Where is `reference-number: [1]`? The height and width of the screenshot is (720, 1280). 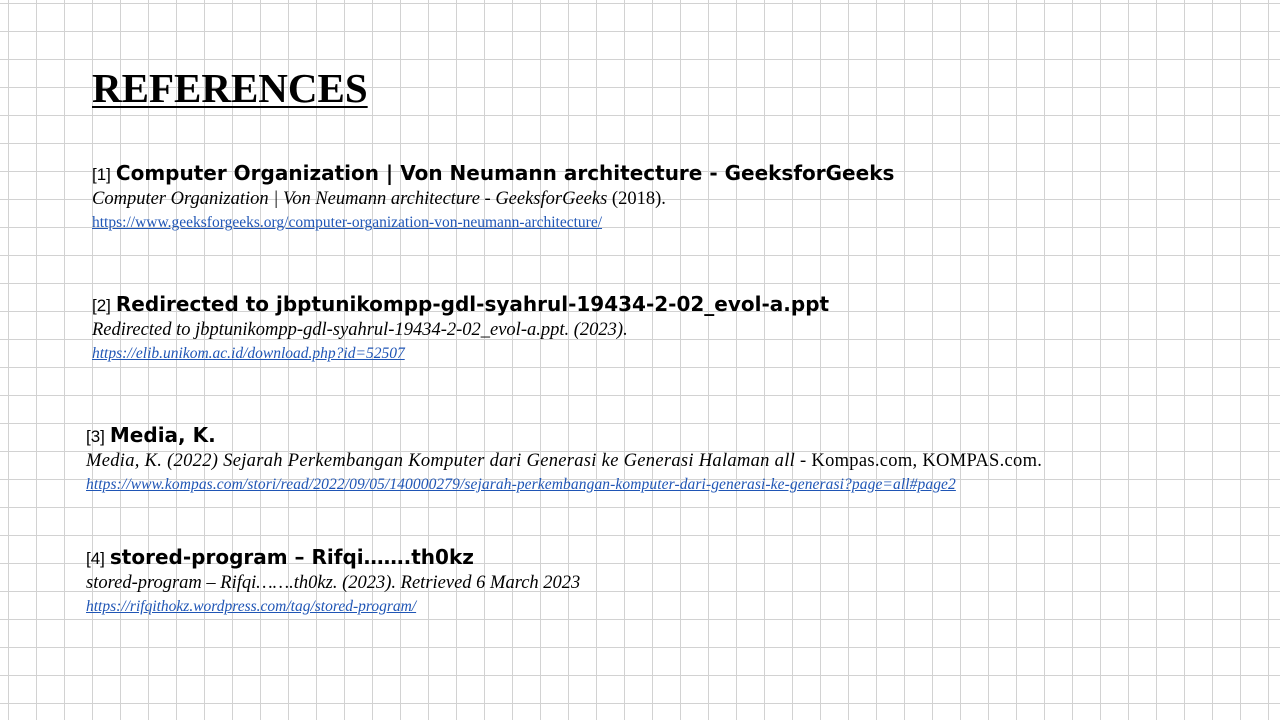 reference-number: [1] is located at coordinates (101, 174).